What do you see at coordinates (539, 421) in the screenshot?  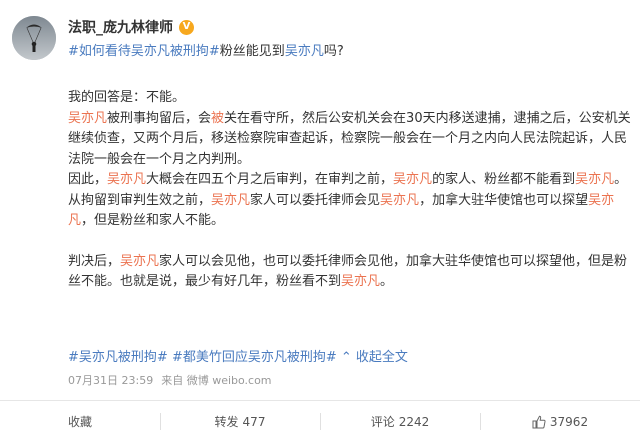 I see `thumbs-up-icon` at bounding box center [539, 421].